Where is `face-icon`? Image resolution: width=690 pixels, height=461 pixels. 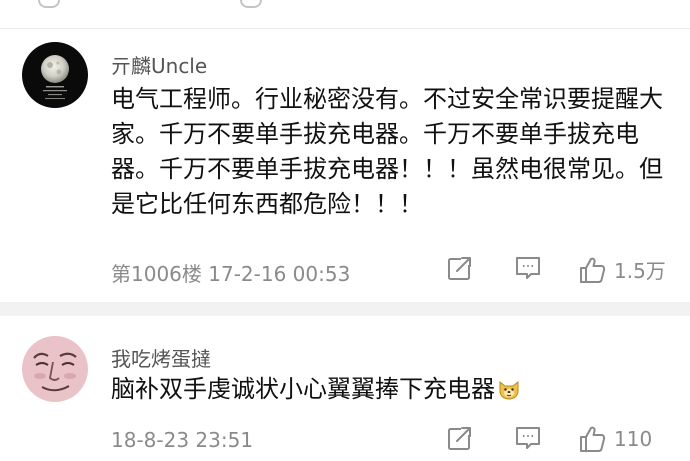 face-icon is located at coordinates (55, 369).